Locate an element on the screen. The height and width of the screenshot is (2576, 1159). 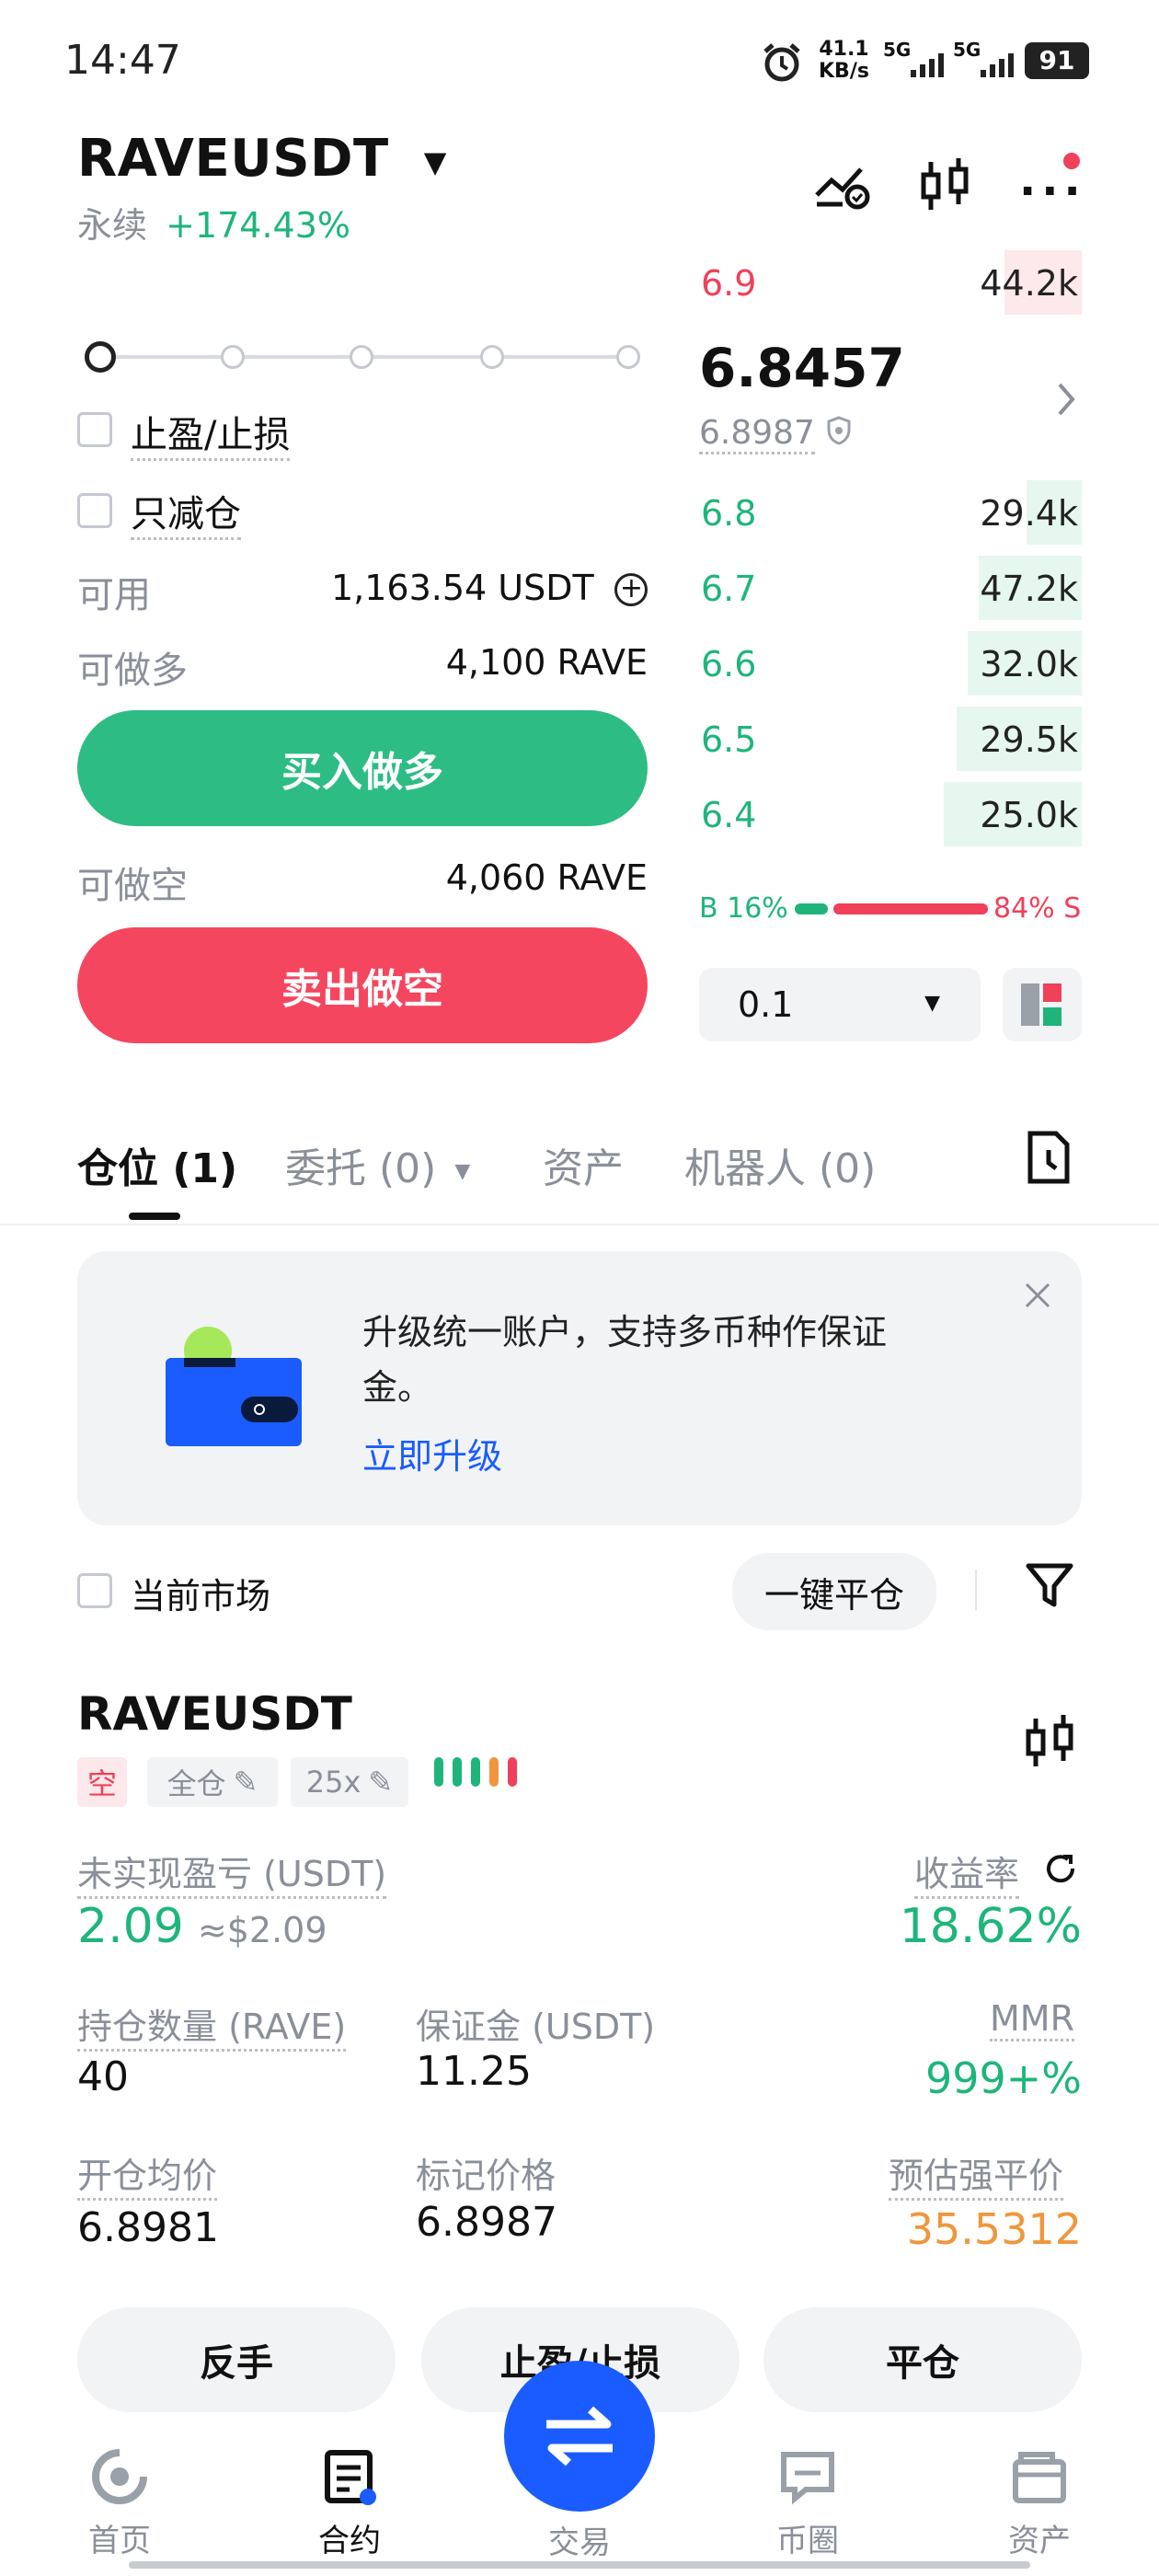
tab-positions: 仓位 (1) is located at coordinates (157, 1164).